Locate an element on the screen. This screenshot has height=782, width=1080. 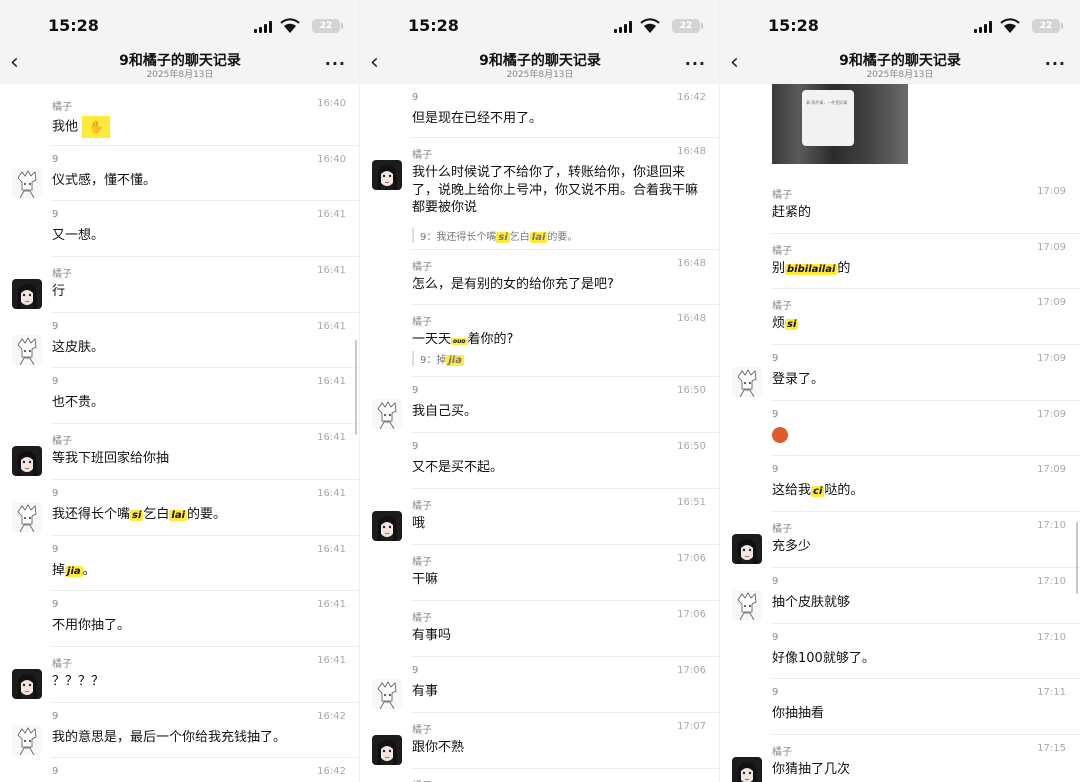
message-item: 橘子 16:48 怎么，是有别的女的给你充了是吧? is located at coordinates (539, 277).